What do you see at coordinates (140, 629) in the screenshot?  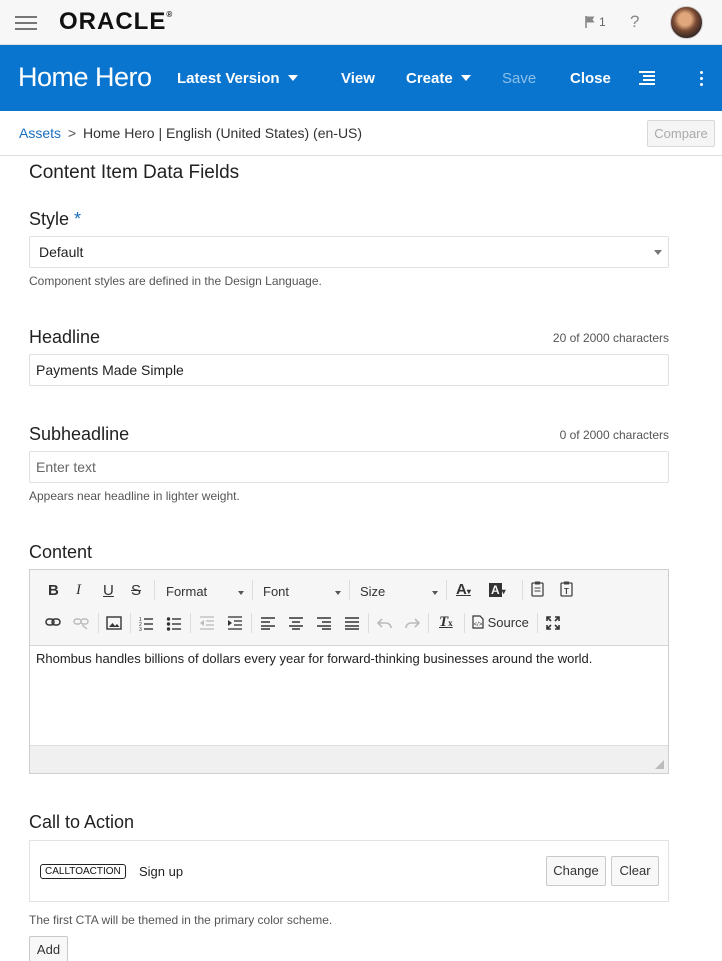 I see `svg-text: 3` at bounding box center [140, 629].